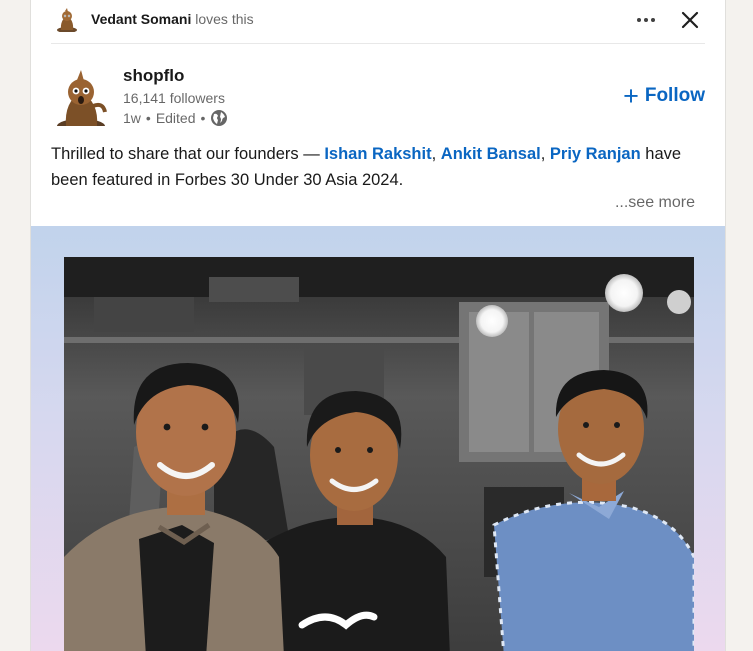  Describe the element at coordinates (690, 20) in the screenshot. I see `close-icon` at that location.